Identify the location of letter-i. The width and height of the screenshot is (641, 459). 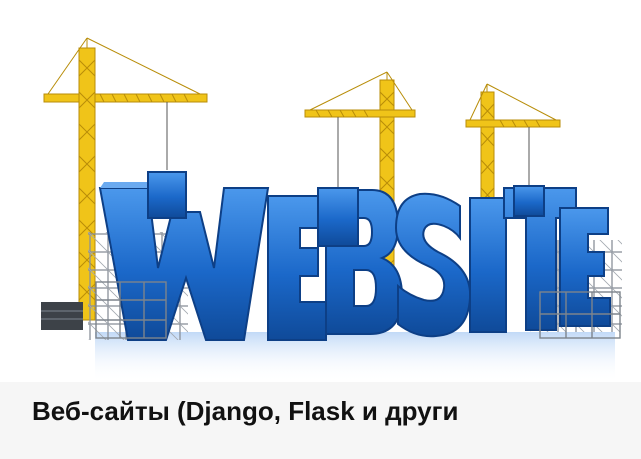
(488, 265).